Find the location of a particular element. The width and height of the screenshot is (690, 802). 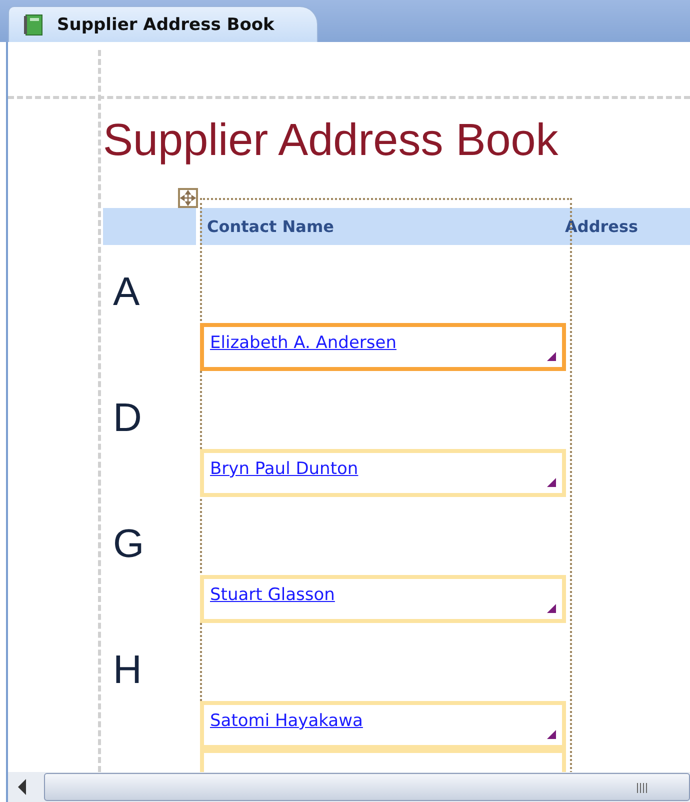

book-icon is located at coordinates (33, 25).